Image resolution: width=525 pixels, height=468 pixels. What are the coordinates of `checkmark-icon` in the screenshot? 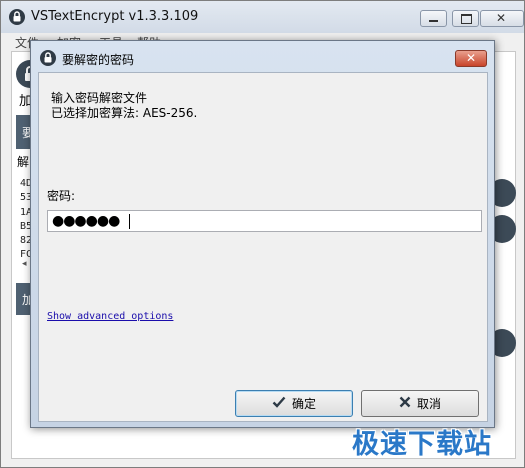 It's located at (279, 403).